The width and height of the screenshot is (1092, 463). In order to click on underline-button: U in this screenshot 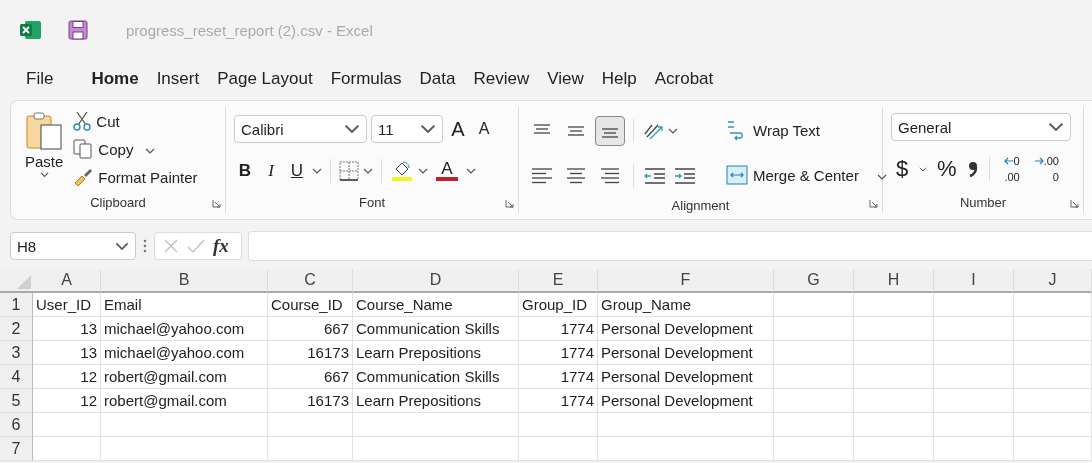, I will do `click(297, 171)`.